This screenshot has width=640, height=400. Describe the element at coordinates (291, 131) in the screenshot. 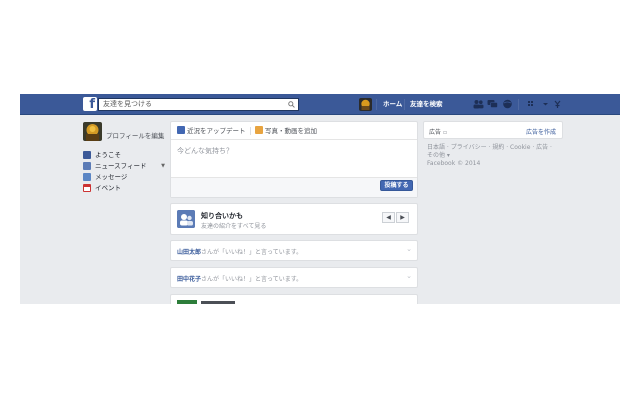

I see `tab-label: 写真・動画を追加` at that location.